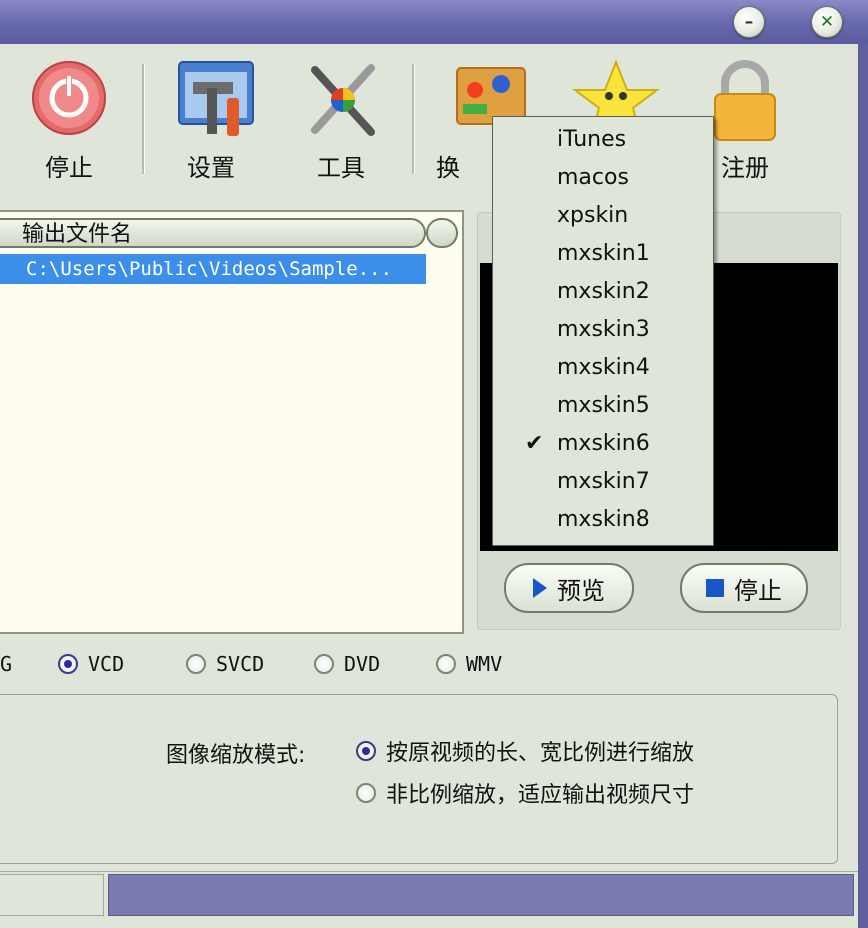 The width and height of the screenshot is (868, 928). What do you see at coordinates (341, 100) in the screenshot?
I see `tools-icon` at bounding box center [341, 100].